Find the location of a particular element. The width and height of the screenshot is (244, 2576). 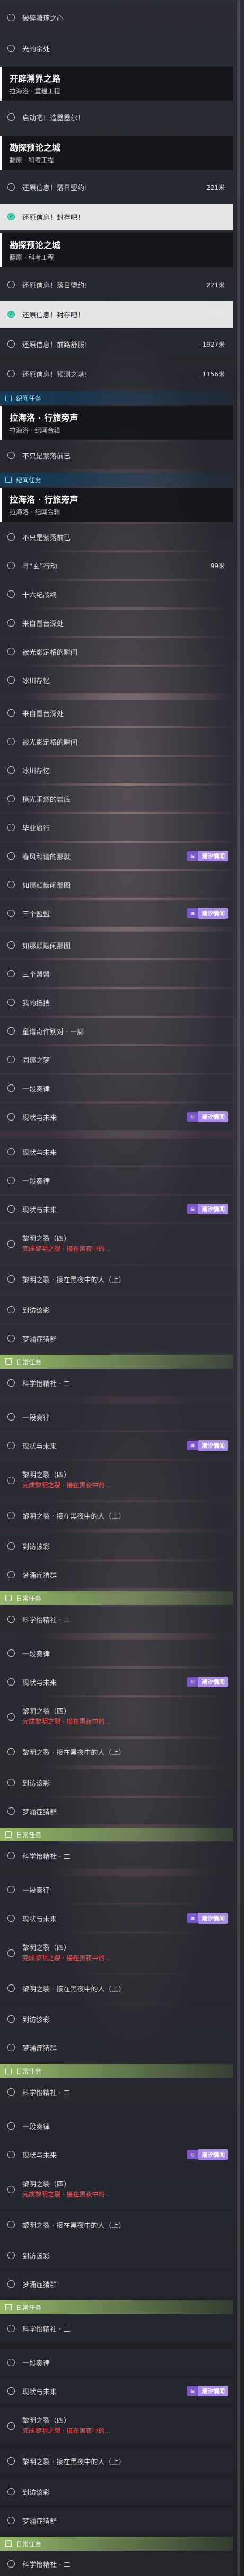

quest-row: 携光阑然的岩底 is located at coordinates (117, 799).